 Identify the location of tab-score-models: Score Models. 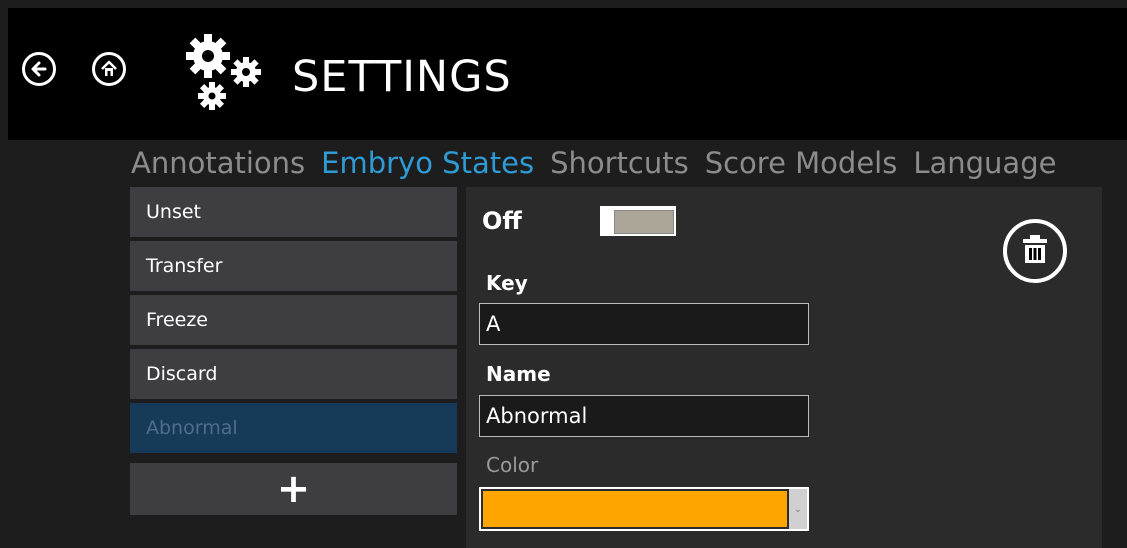
(809, 164).